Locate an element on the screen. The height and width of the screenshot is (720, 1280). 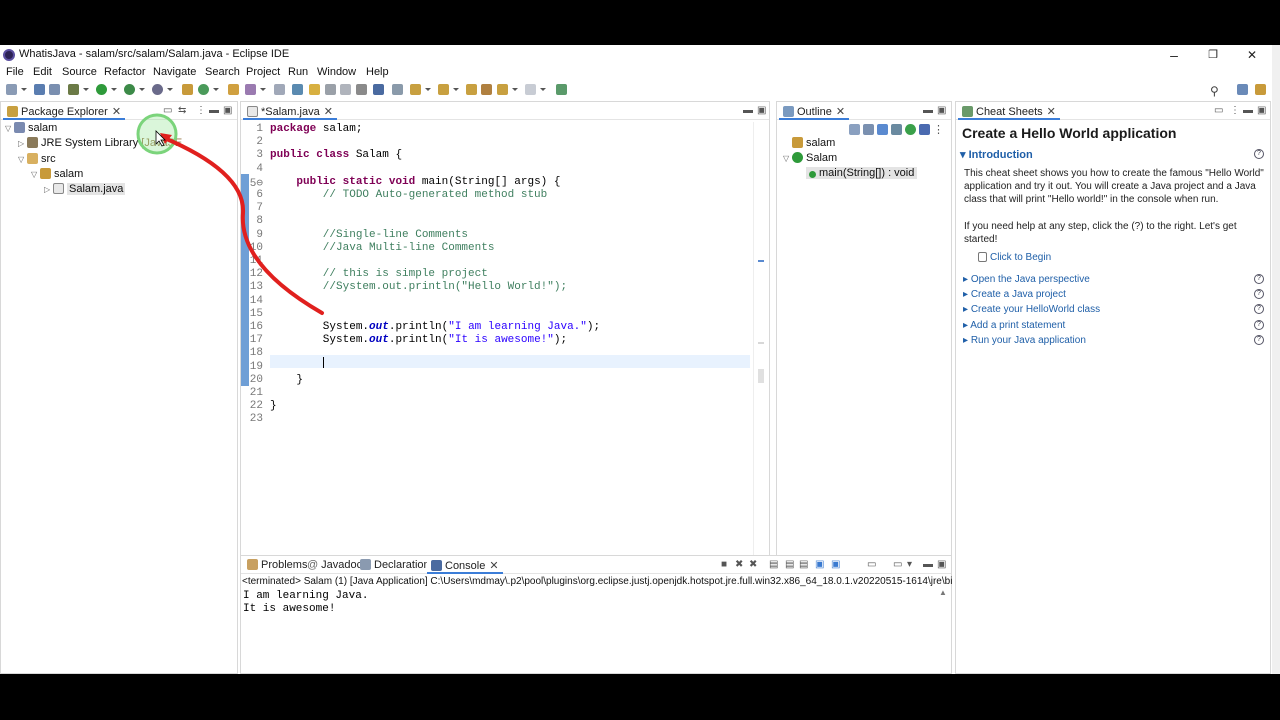
click-to-begin-link: Click to Begin is located at coordinates (1014, 257).